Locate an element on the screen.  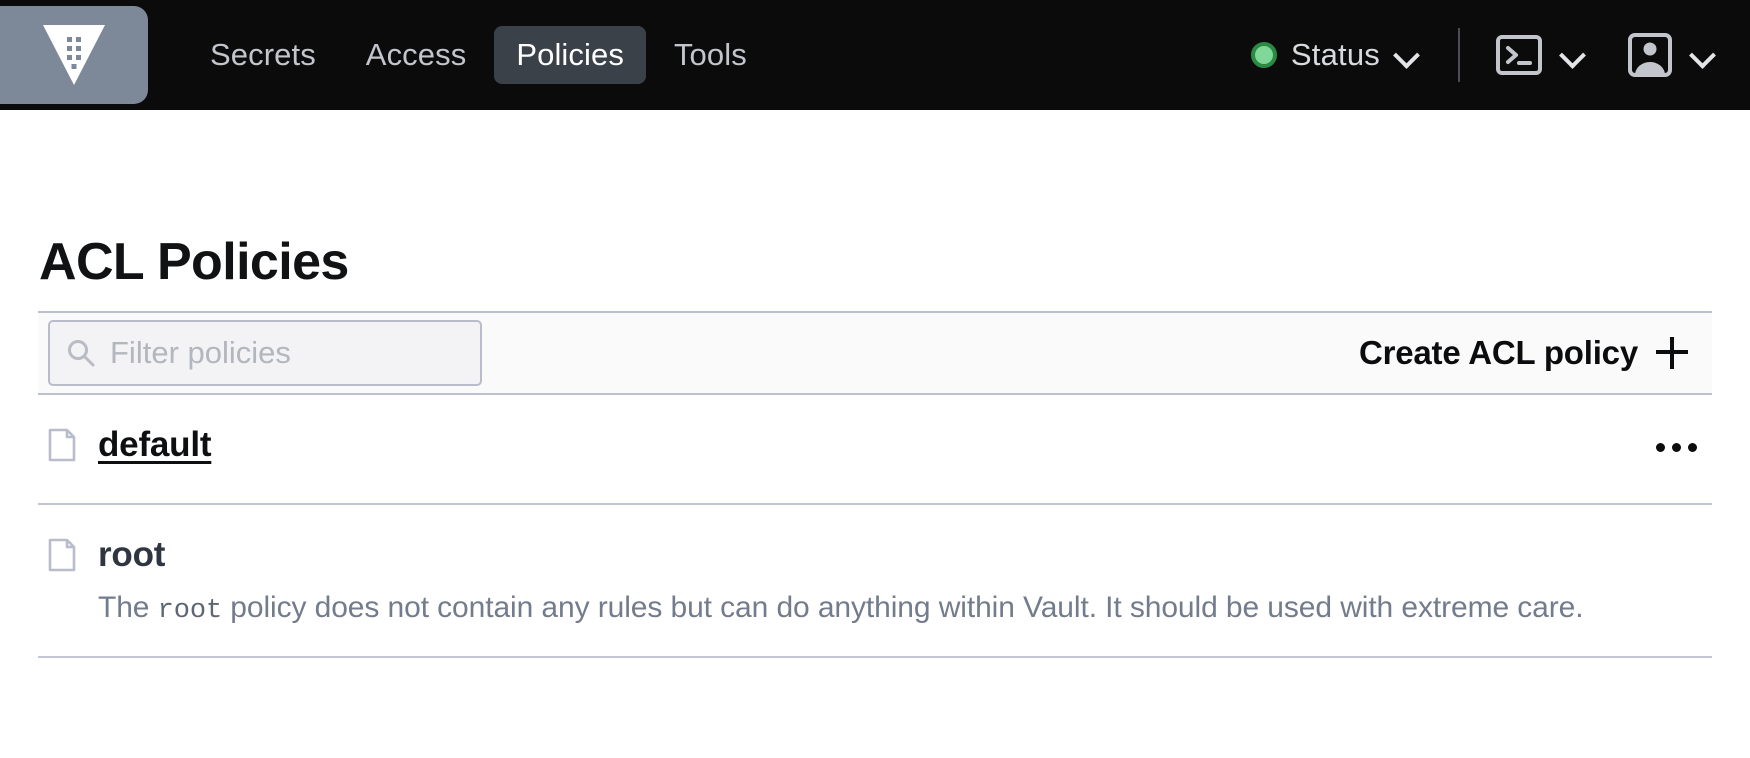
list-toolbar: Create ACL policy is located at coordinates (875, 353).